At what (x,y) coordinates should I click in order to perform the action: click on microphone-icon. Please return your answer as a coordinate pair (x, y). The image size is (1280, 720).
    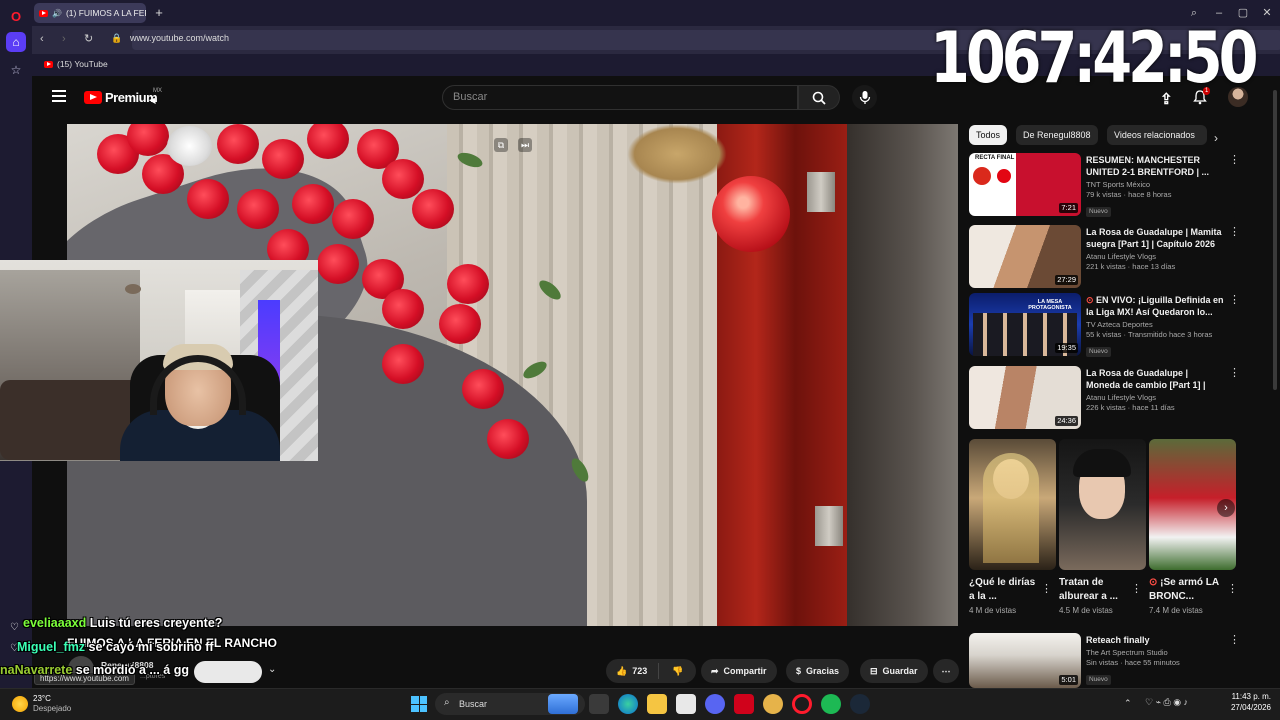
    Looking at the image, I should click on (864, 97).